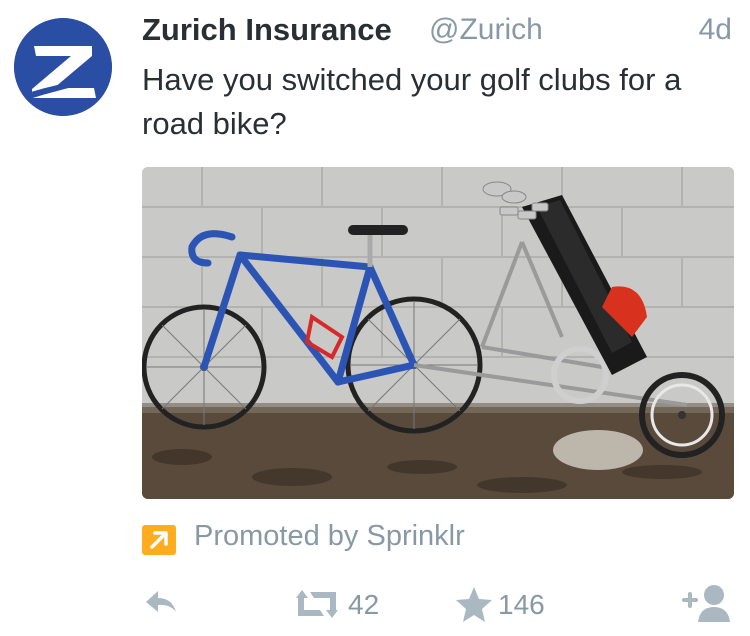  What do you see at coordinates (267, 30) in the screenshot?
I see `author-name: Zurich Insurance` at bounding box center [267, 30].